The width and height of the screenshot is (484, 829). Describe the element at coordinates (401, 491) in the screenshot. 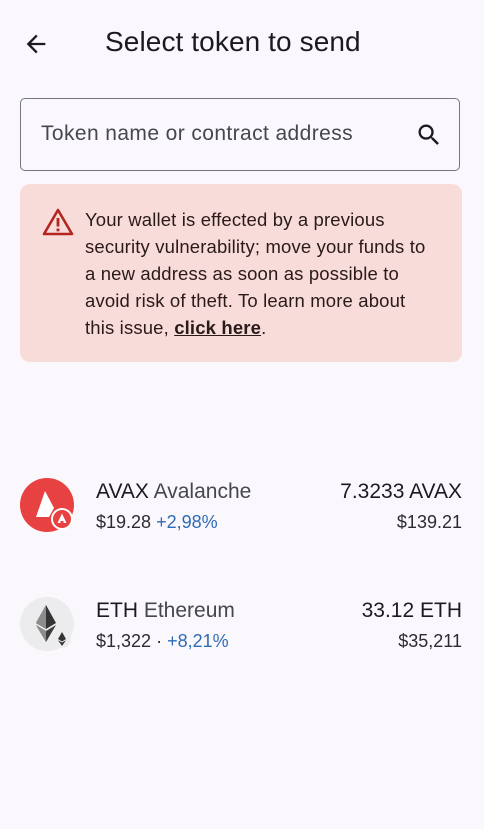

I see `token-balance: 7.3233 AVAX` at that location.